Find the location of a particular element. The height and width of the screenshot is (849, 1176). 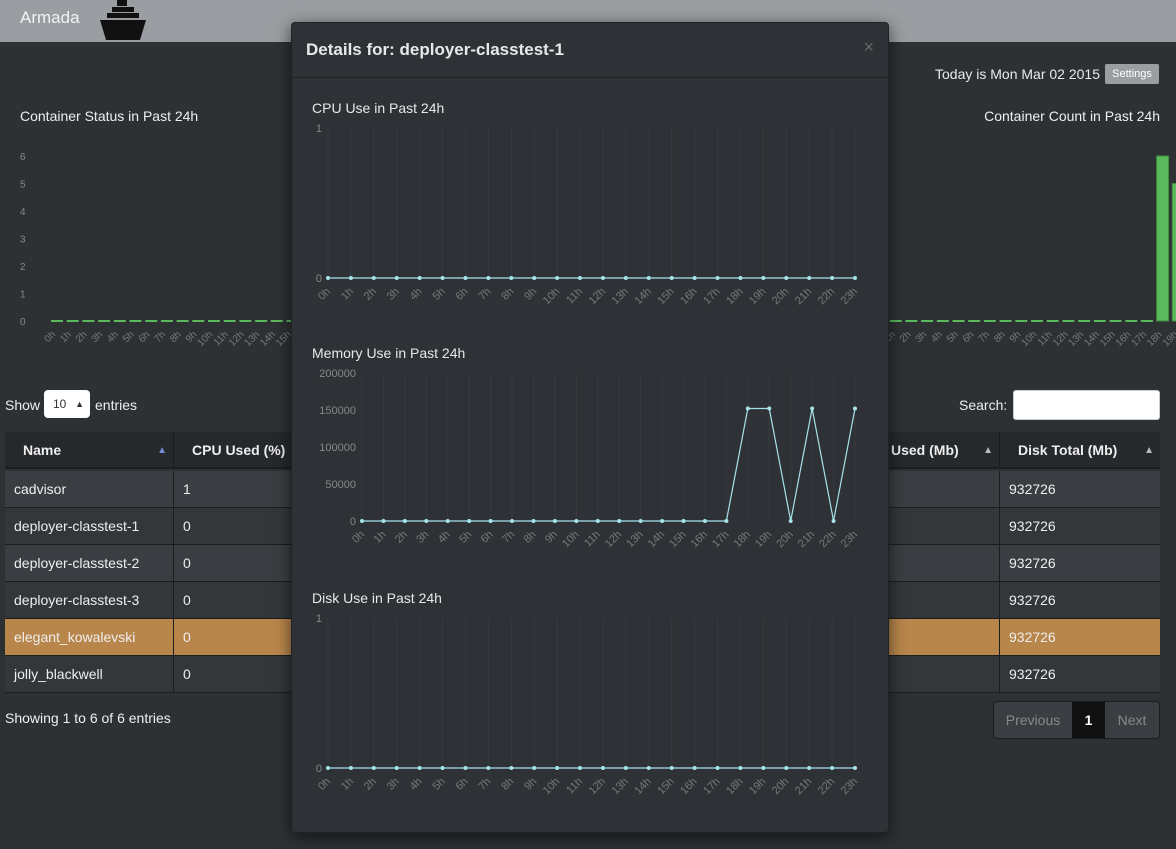

entries-per-page-select: 10 ▲ is located at coordinates (67, 404).